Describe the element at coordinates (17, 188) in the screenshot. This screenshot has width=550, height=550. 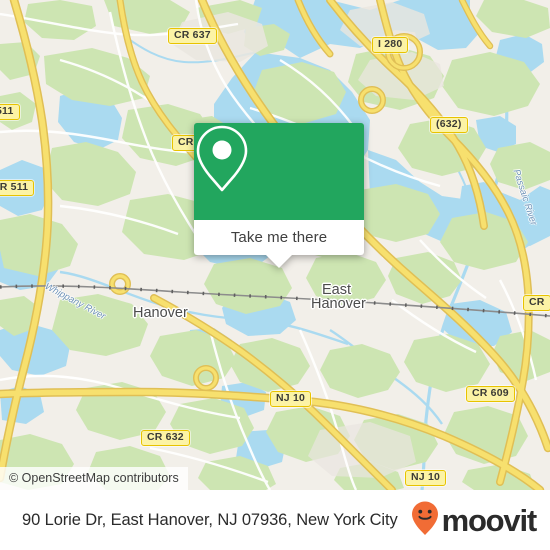
I see `road-shield: CR 511` at that location.